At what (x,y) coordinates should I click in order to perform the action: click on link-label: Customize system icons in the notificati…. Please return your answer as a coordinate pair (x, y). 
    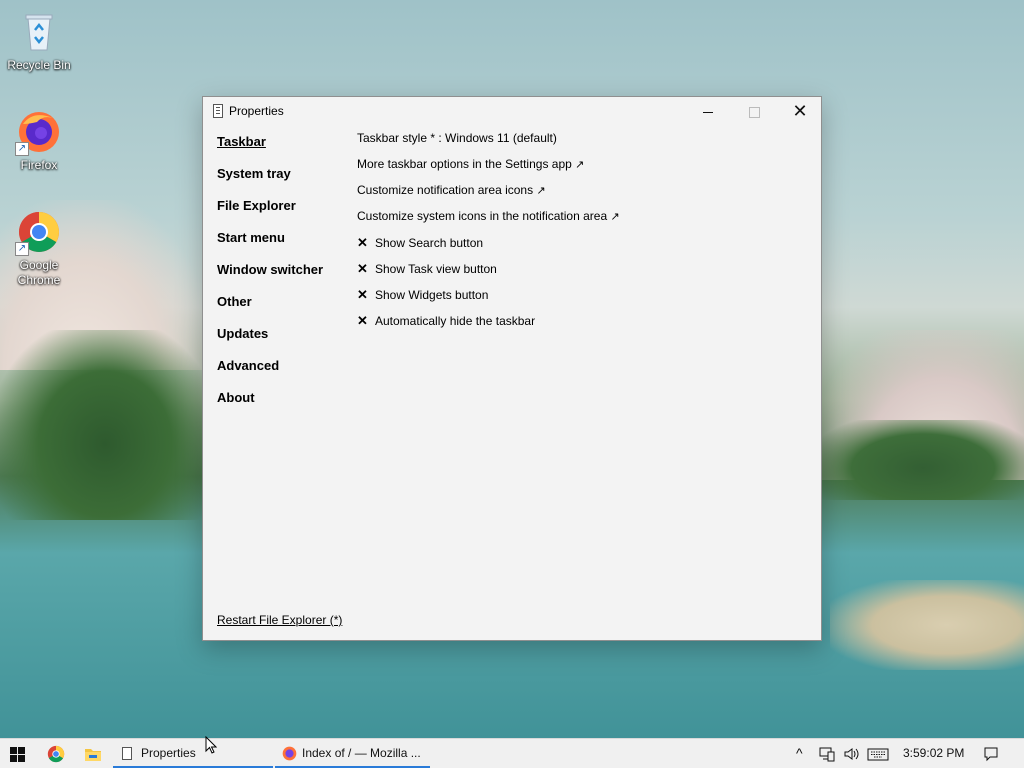
    Looking at the image, I should click on (482, 216).